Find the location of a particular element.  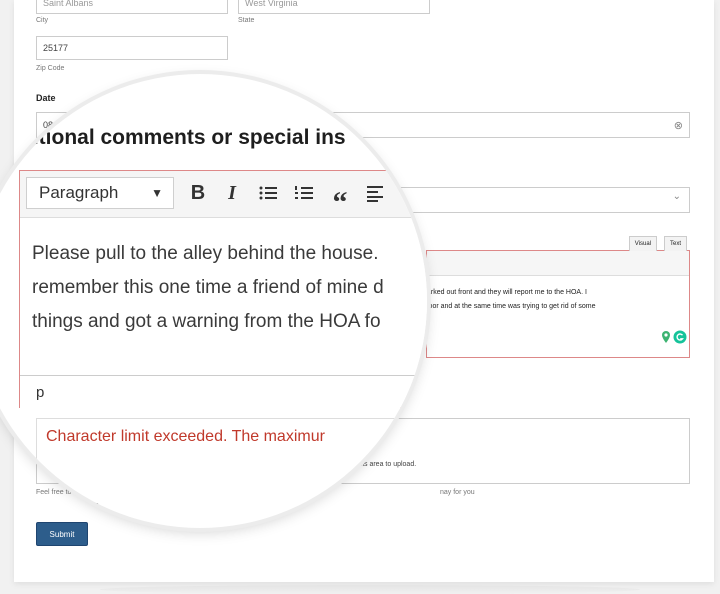

tab-text: Text is located at coordinates (675, 243).